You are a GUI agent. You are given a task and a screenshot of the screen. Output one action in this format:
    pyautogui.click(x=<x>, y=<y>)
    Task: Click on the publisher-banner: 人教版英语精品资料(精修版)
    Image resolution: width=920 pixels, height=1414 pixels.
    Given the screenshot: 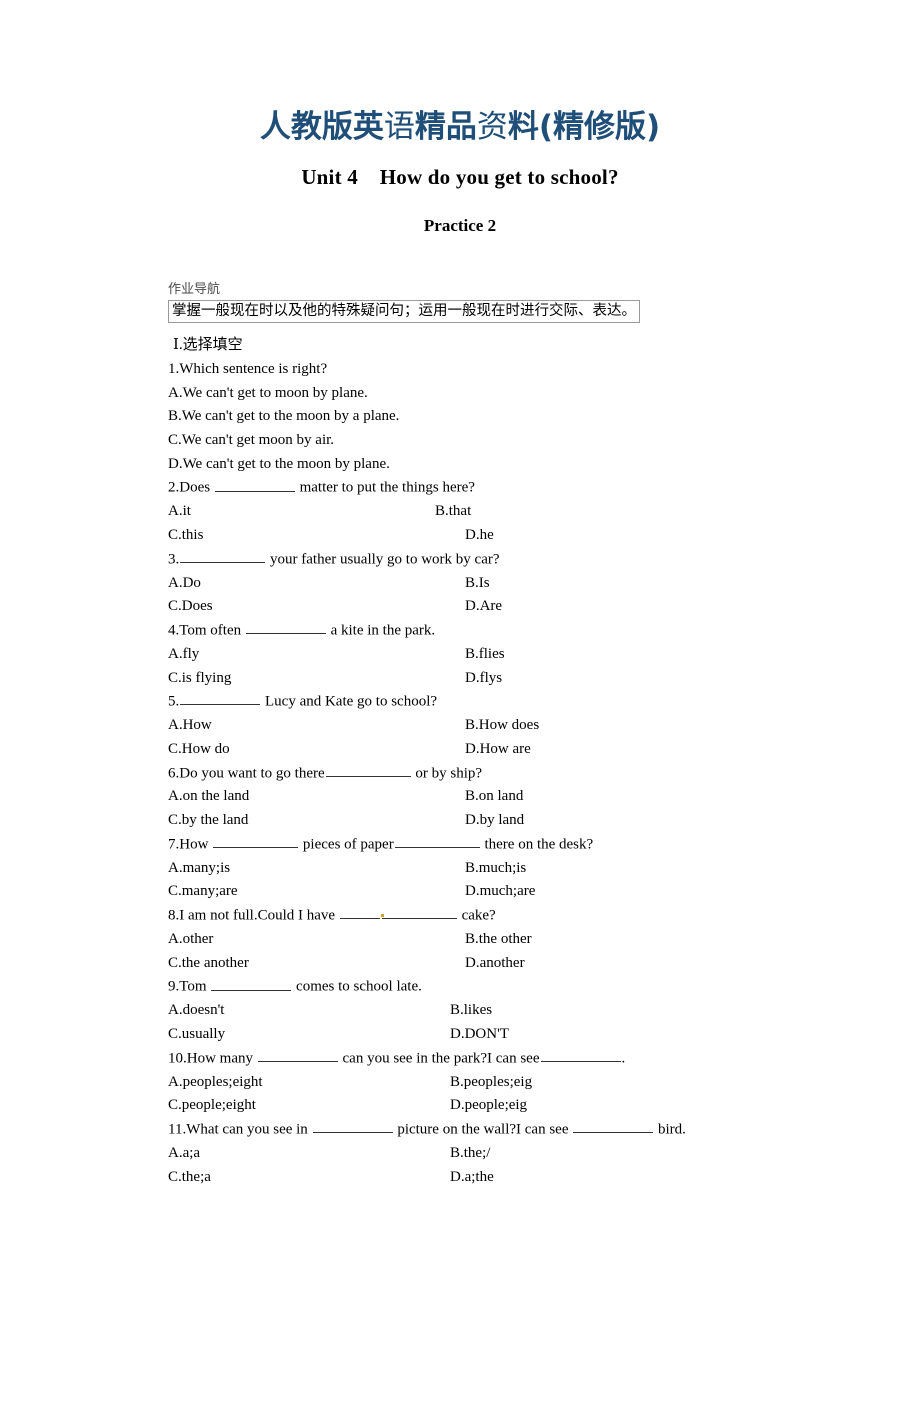 What is the action you would take?
    pyautogui.click(x=460, y=127)
    